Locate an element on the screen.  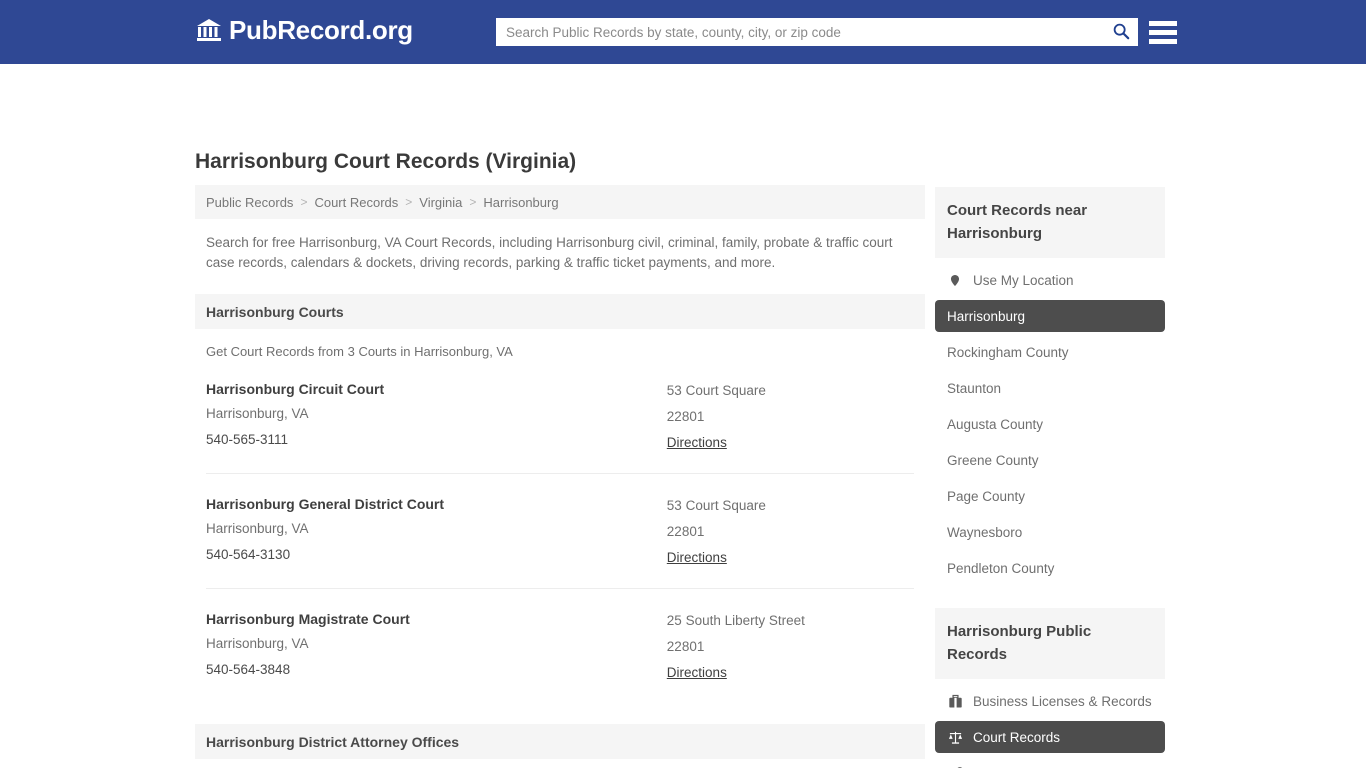
sidebar-item-business-licenses: Business Licenses & Records is located at coordinates (1050, 701).